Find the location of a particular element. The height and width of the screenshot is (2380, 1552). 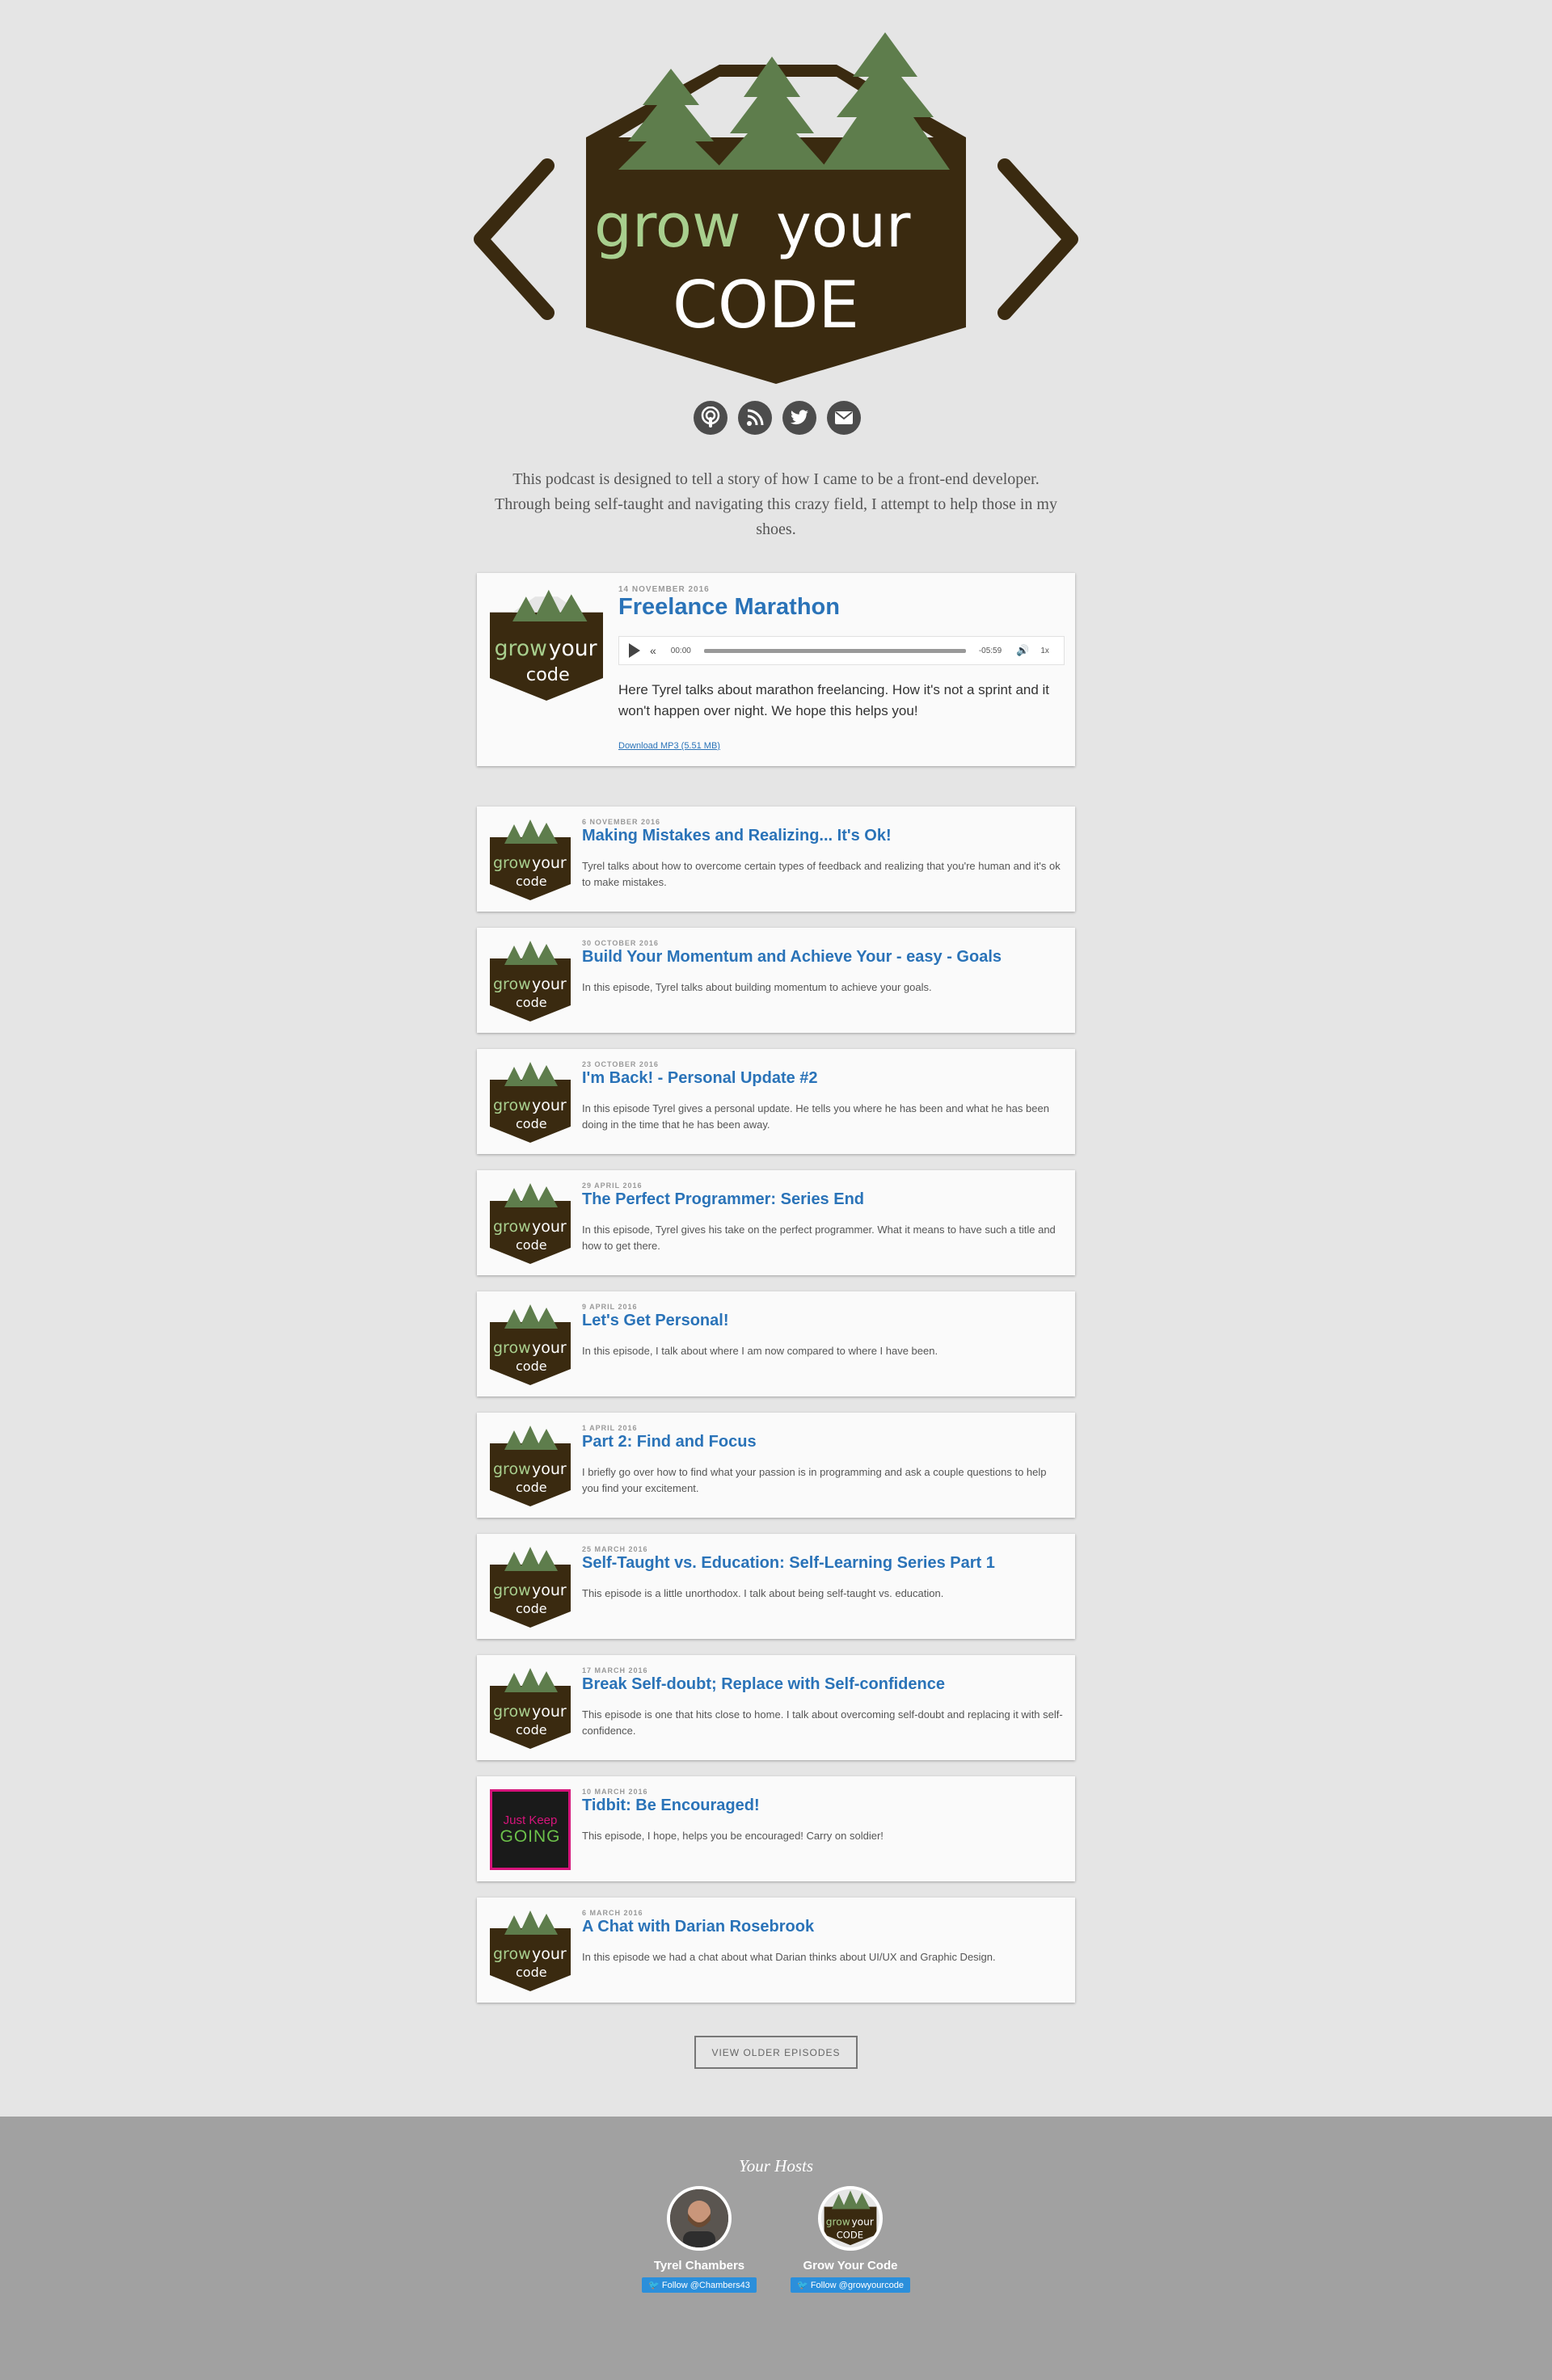

grow-your-code-logo: grow your CODE is located at coordinates (776, 208).